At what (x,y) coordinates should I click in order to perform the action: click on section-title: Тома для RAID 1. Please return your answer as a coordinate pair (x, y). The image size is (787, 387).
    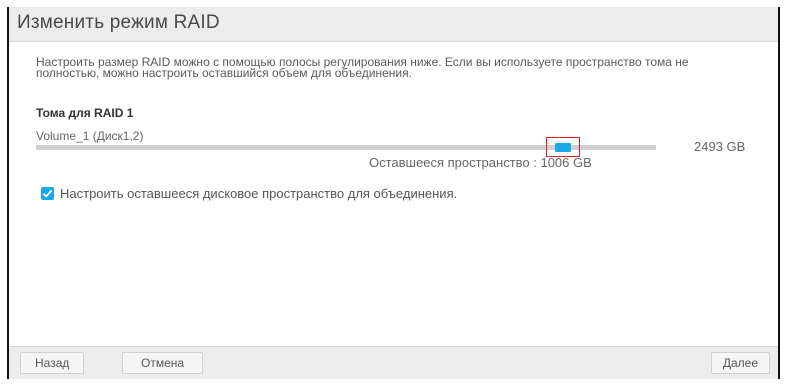
    Looking at the image, I should click on (85, 113).